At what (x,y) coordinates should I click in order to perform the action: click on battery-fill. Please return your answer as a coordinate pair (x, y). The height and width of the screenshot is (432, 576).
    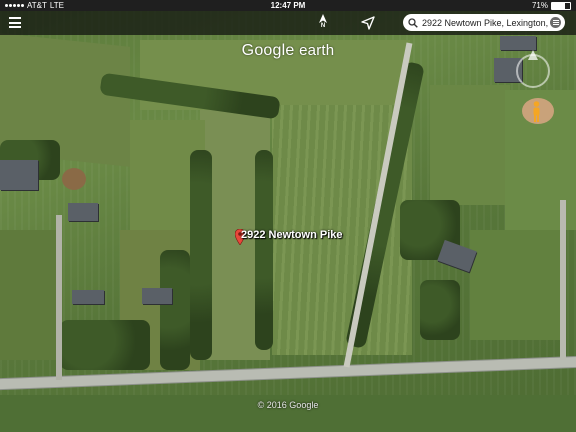
    Looking at the image, I should click on (558, 5).